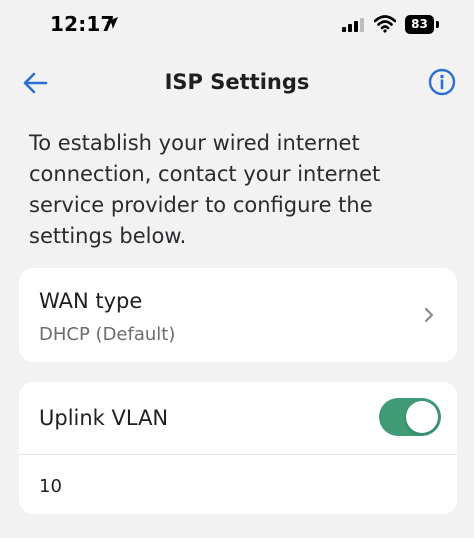  Describe the element at coordinates (442, 82) in the screenshot. I see `info-icon` at that location.